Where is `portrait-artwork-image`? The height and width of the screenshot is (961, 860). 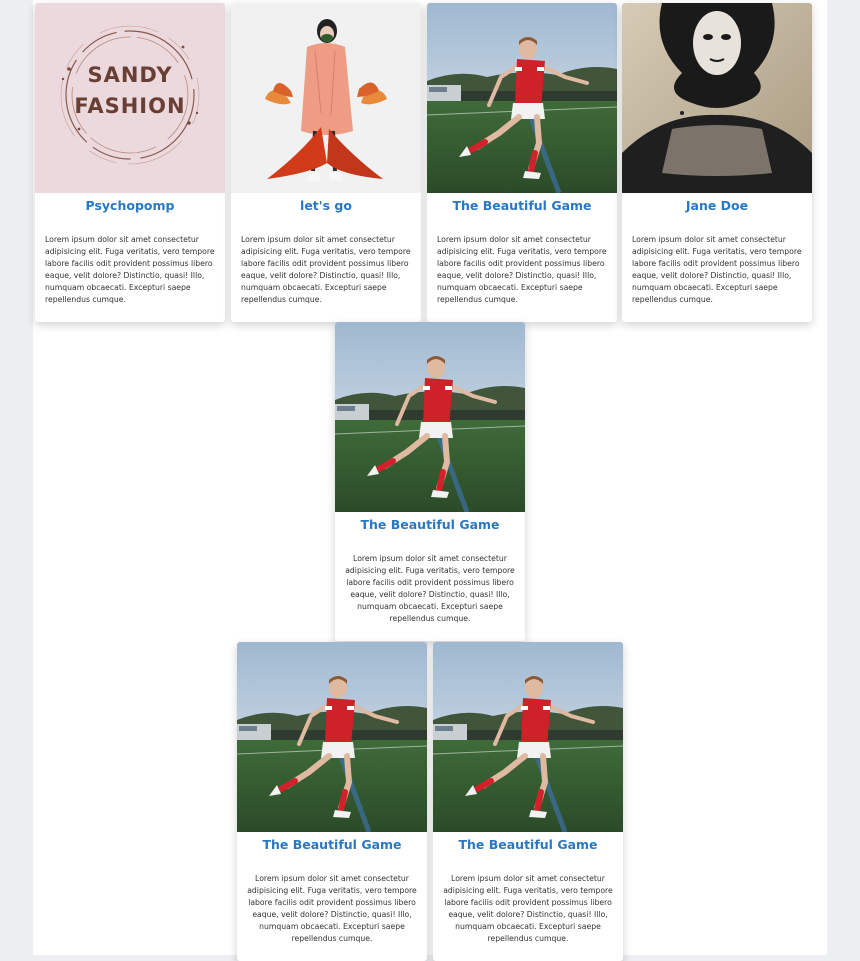
portrait-artwork-image is located at coordinates (717, 98).